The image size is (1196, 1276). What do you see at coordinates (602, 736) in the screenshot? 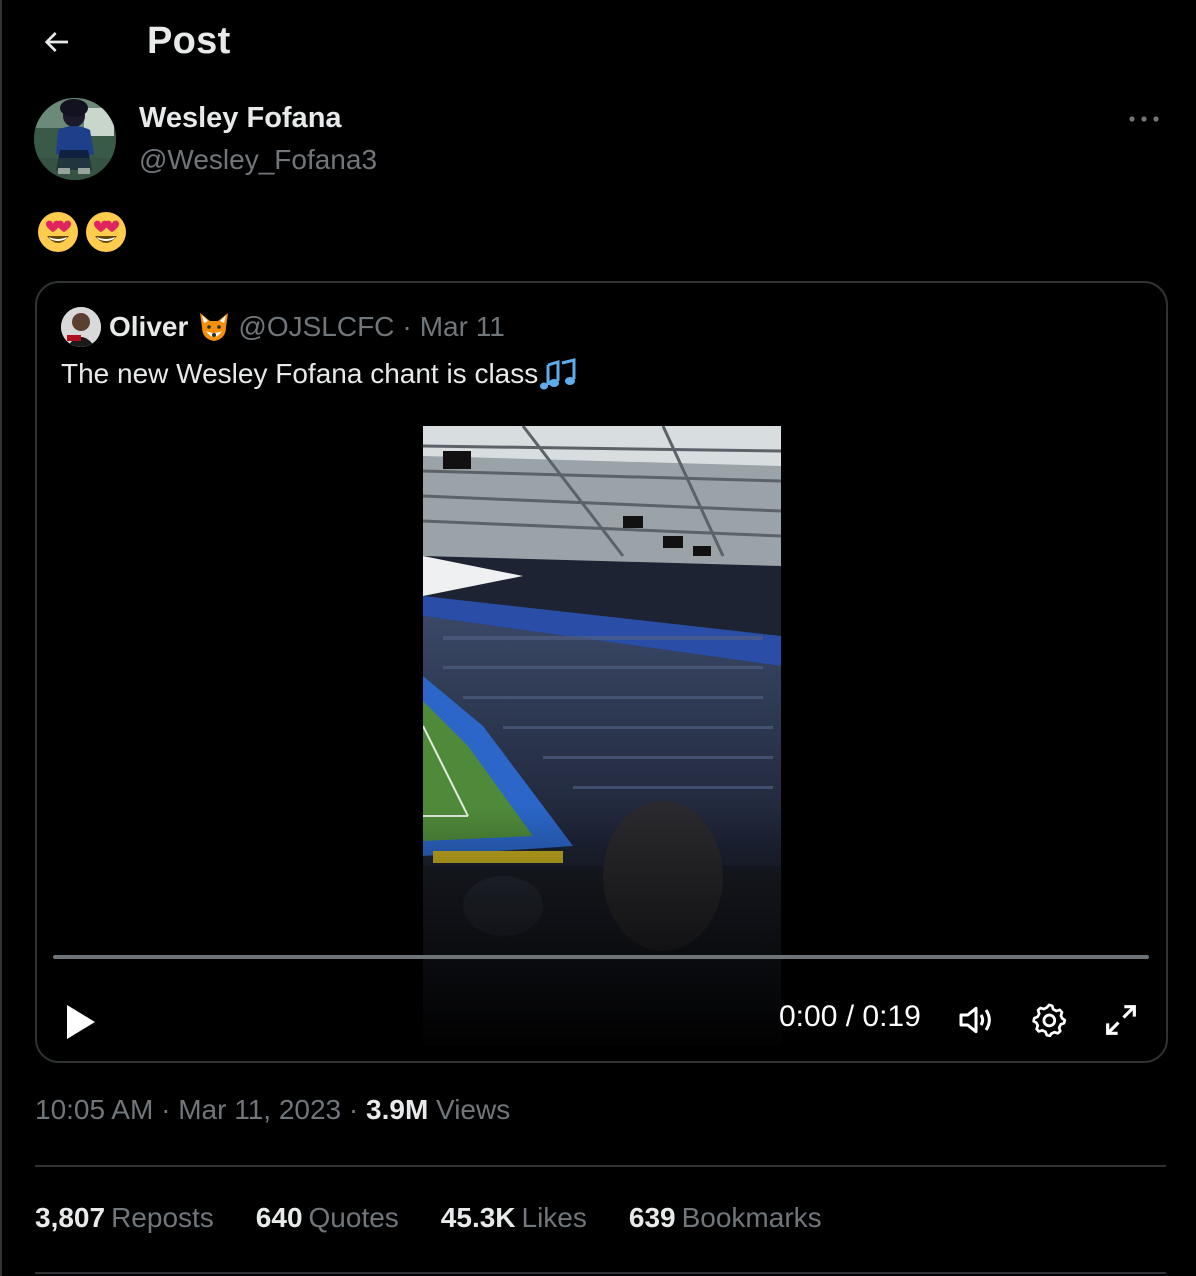
I see `video-frame` at bounding box center [602, 736].